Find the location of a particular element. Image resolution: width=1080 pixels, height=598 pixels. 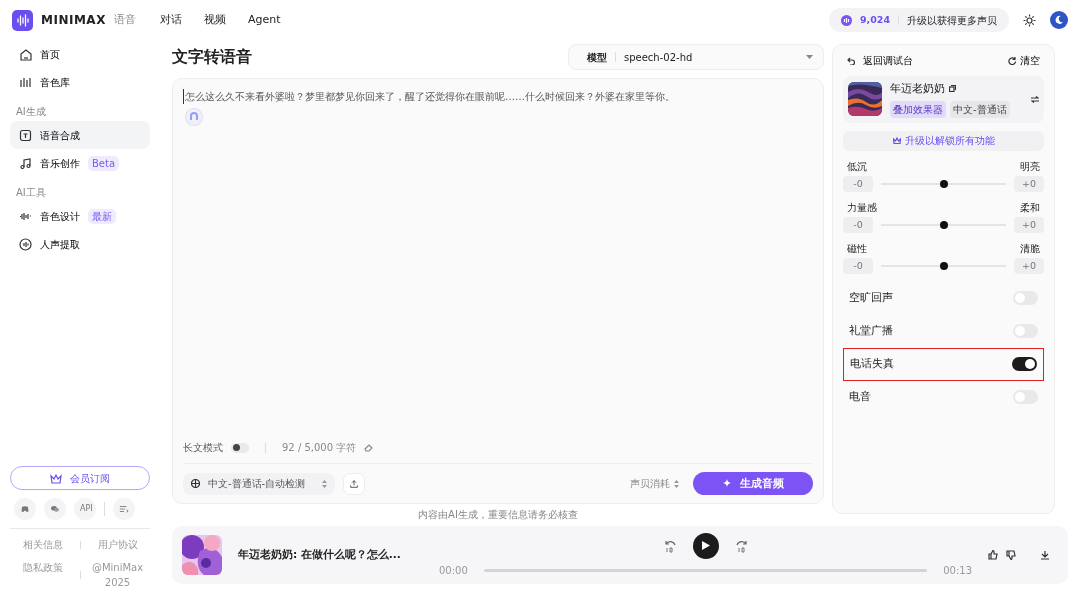

nav-link: 对话 is located at coordinates (170, 20).